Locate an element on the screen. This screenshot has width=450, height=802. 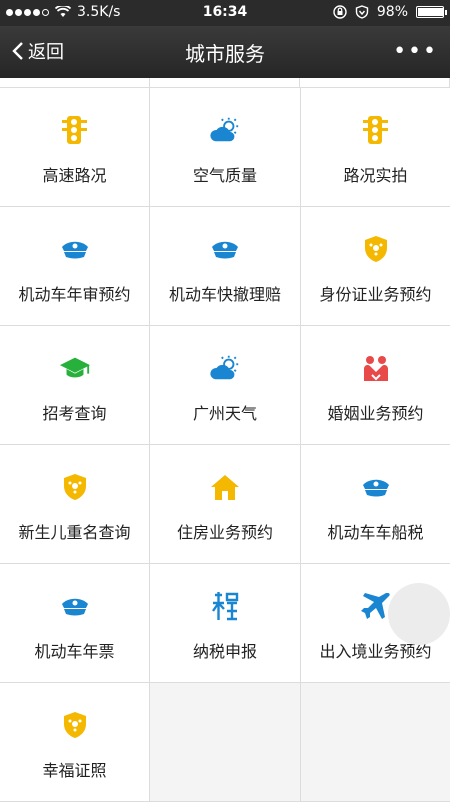
service-item: 招考查询 is located at coordinates (74, 385).